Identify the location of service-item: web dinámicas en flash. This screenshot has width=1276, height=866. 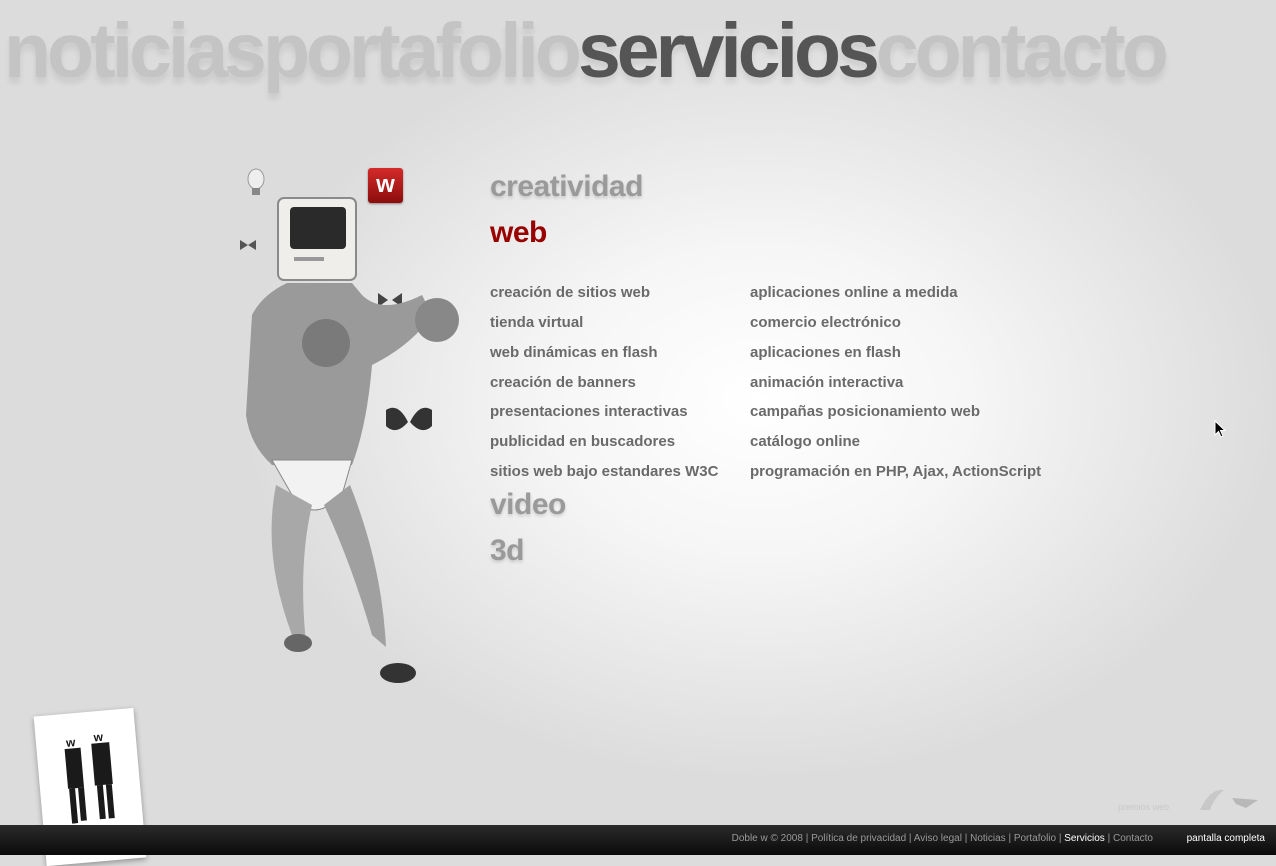
(574, 352).